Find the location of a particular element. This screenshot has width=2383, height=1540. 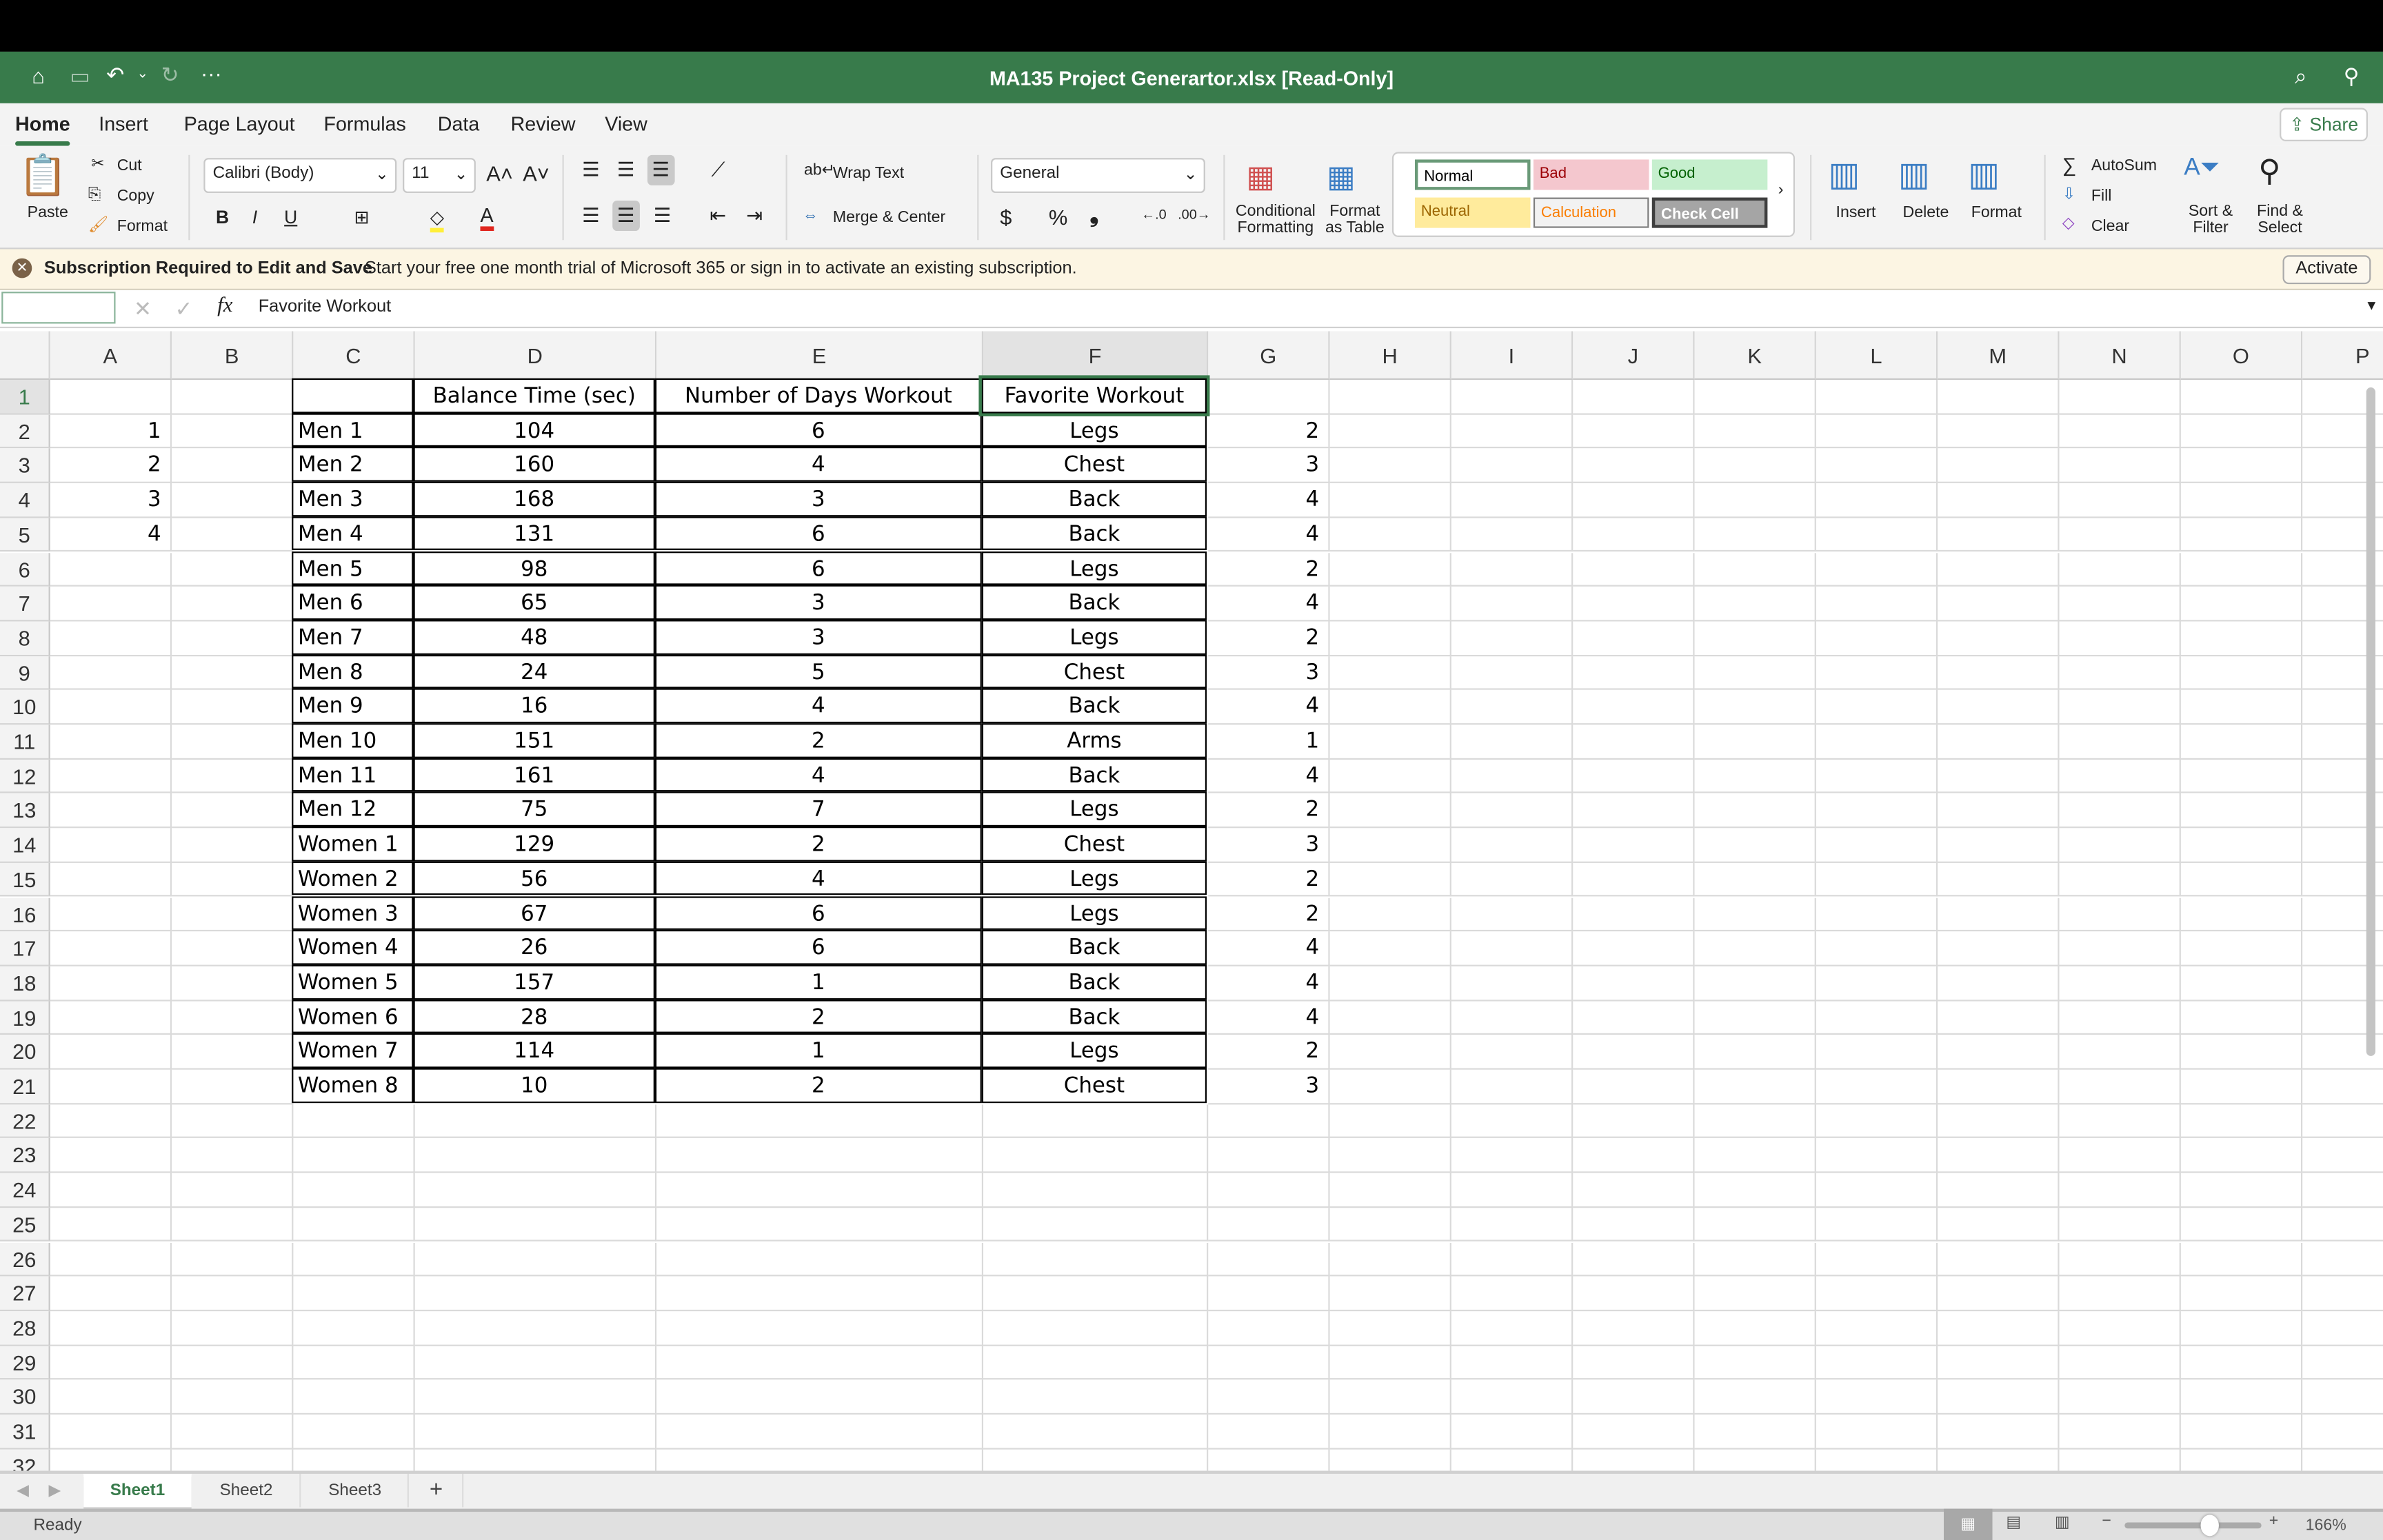

row-header: 13 is located at coordinates (25, 811).